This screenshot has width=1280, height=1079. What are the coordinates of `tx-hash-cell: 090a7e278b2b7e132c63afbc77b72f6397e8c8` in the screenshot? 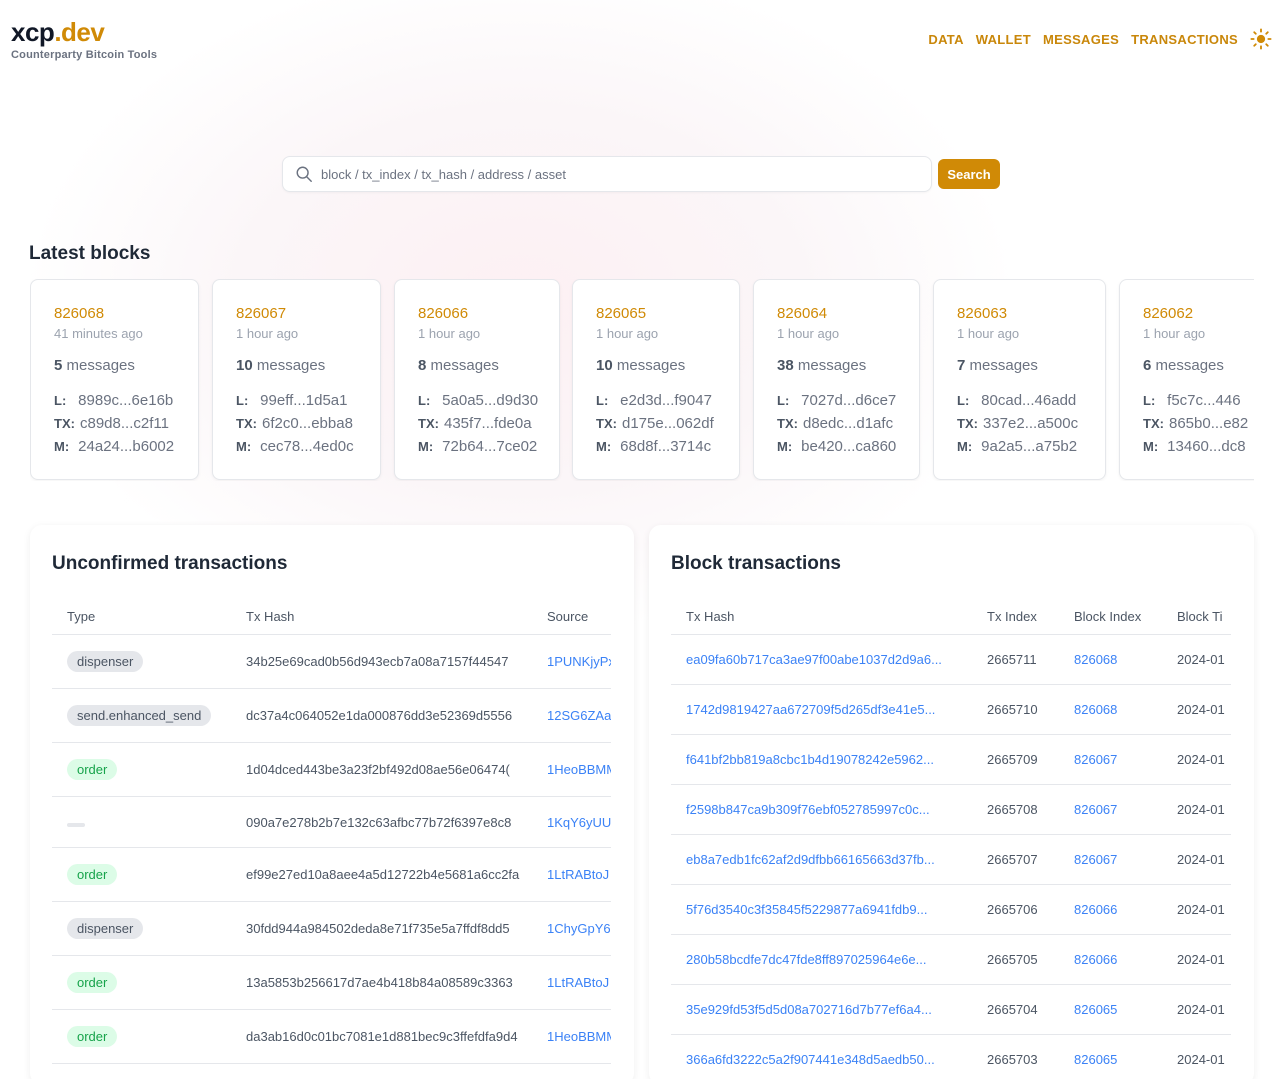 It's located at (381, 822).